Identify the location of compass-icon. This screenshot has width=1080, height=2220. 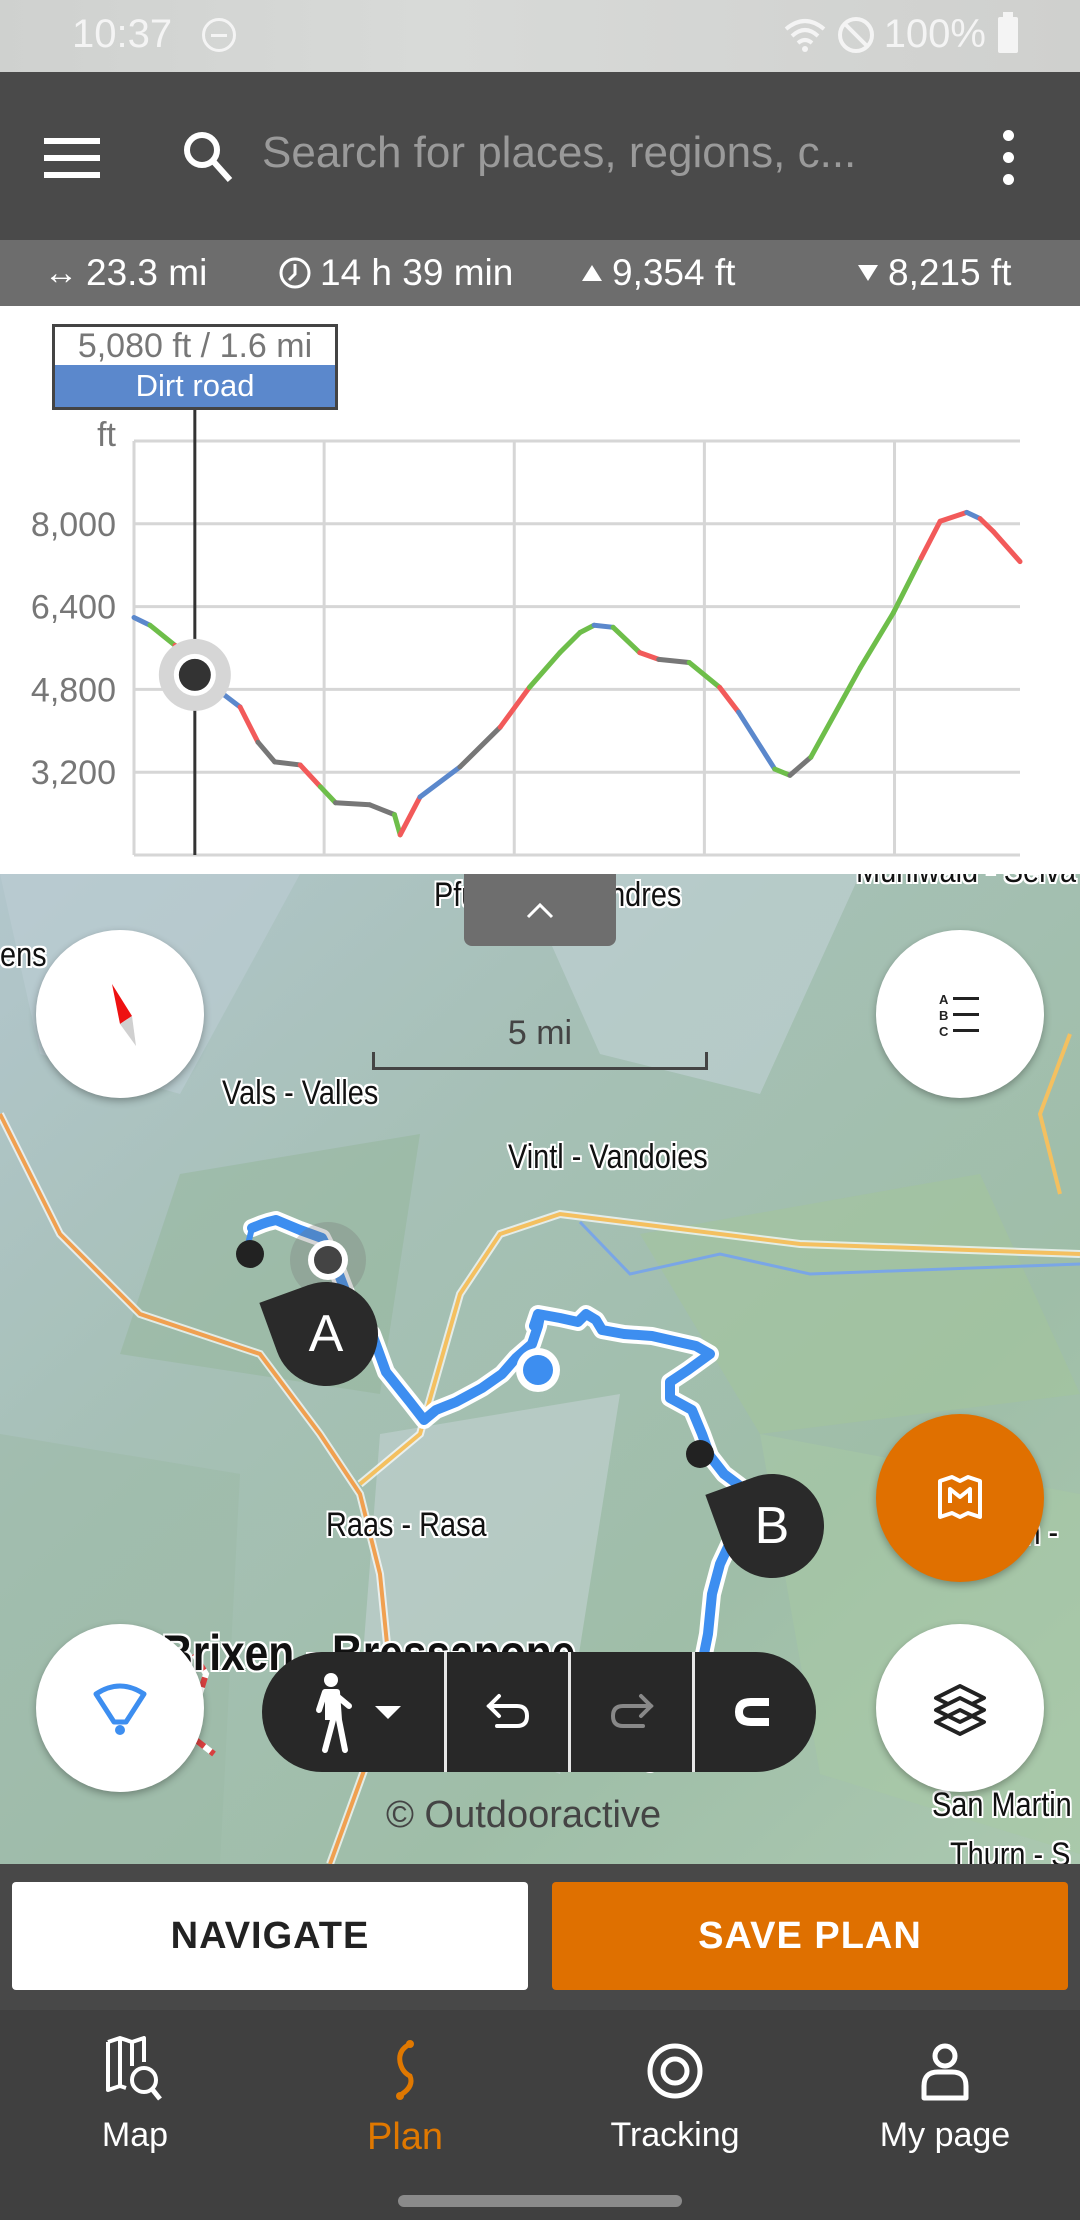
(124, 1015).